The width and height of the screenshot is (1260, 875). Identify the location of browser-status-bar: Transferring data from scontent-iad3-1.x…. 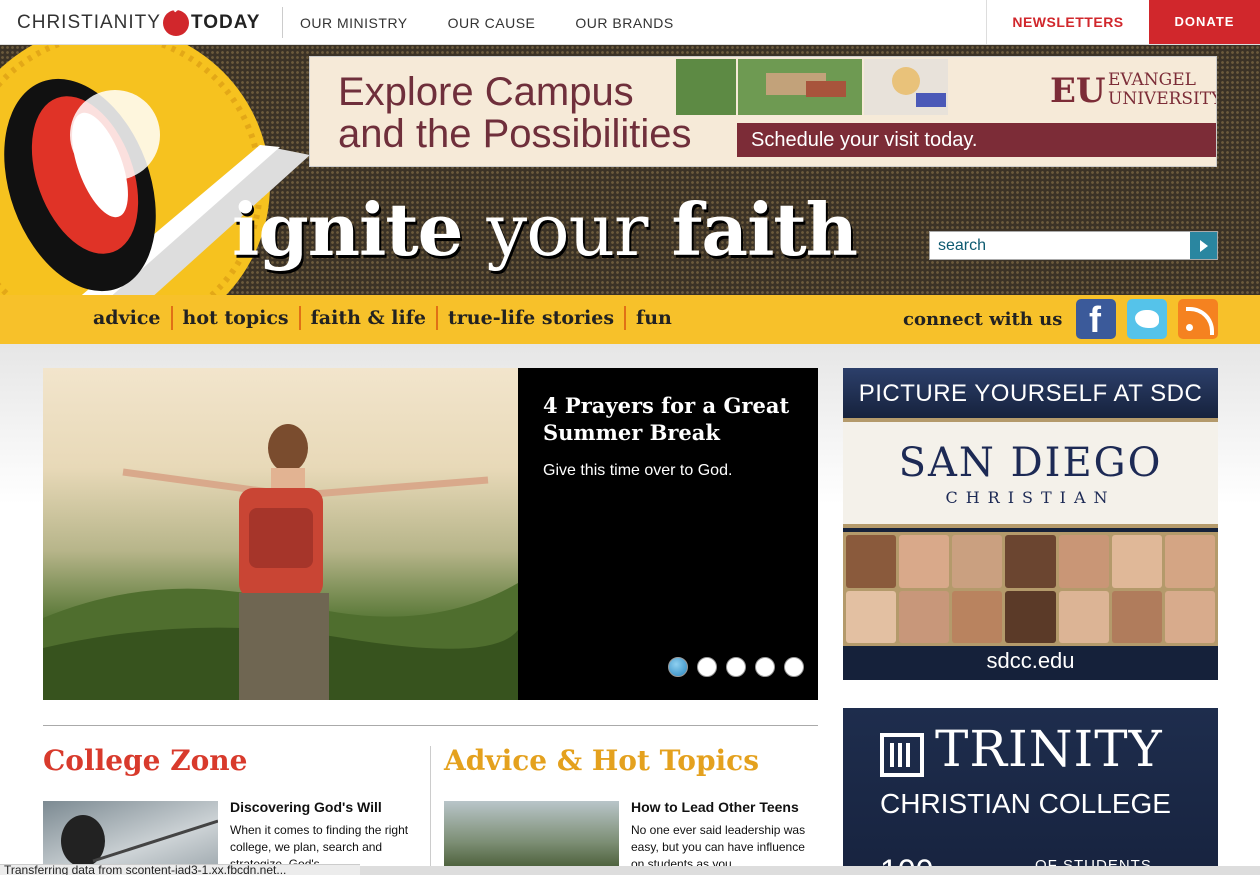
(180, 869).